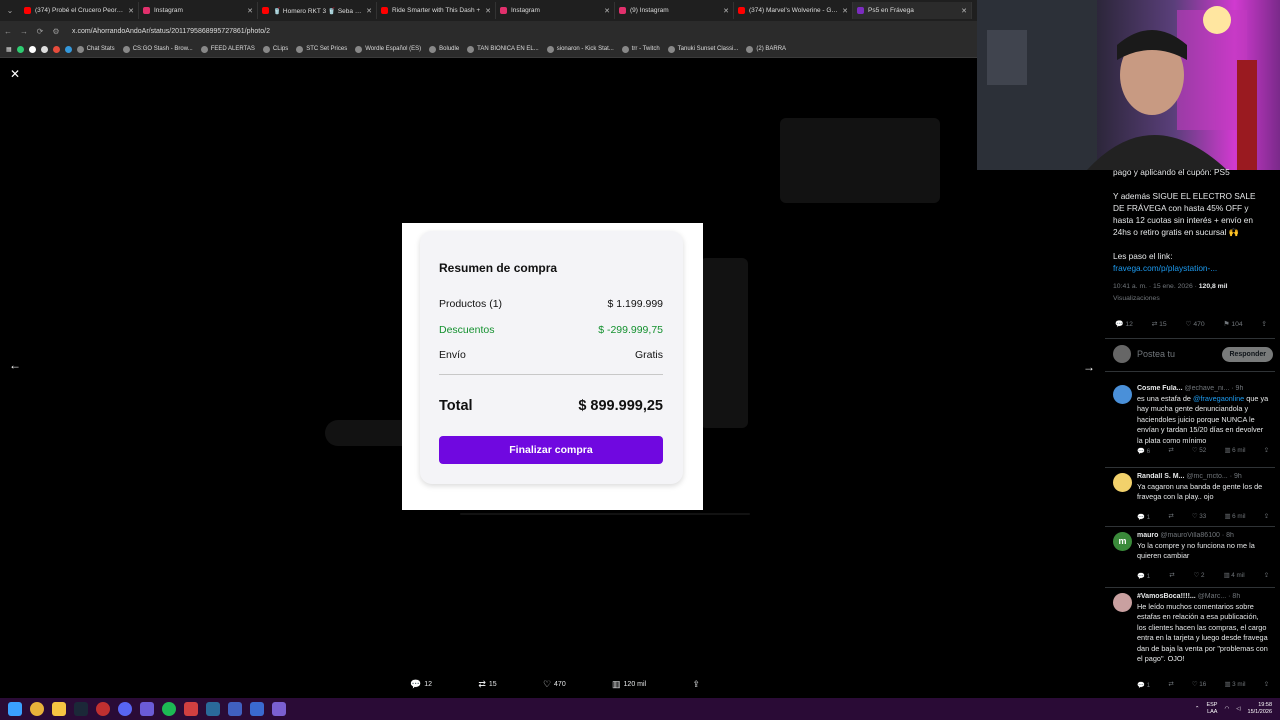 The image size is (1280, 720). What do you see at coordinates (1176, 354) in the screenshot?
I see `reply-input: Postea tu` at bounding box center [1176, 354].